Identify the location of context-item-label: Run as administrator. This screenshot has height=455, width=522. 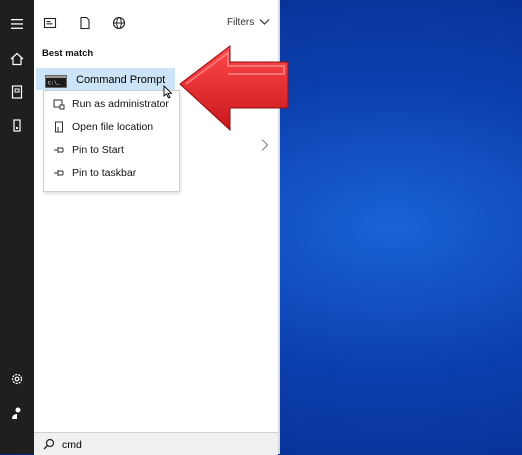
(120, 104).